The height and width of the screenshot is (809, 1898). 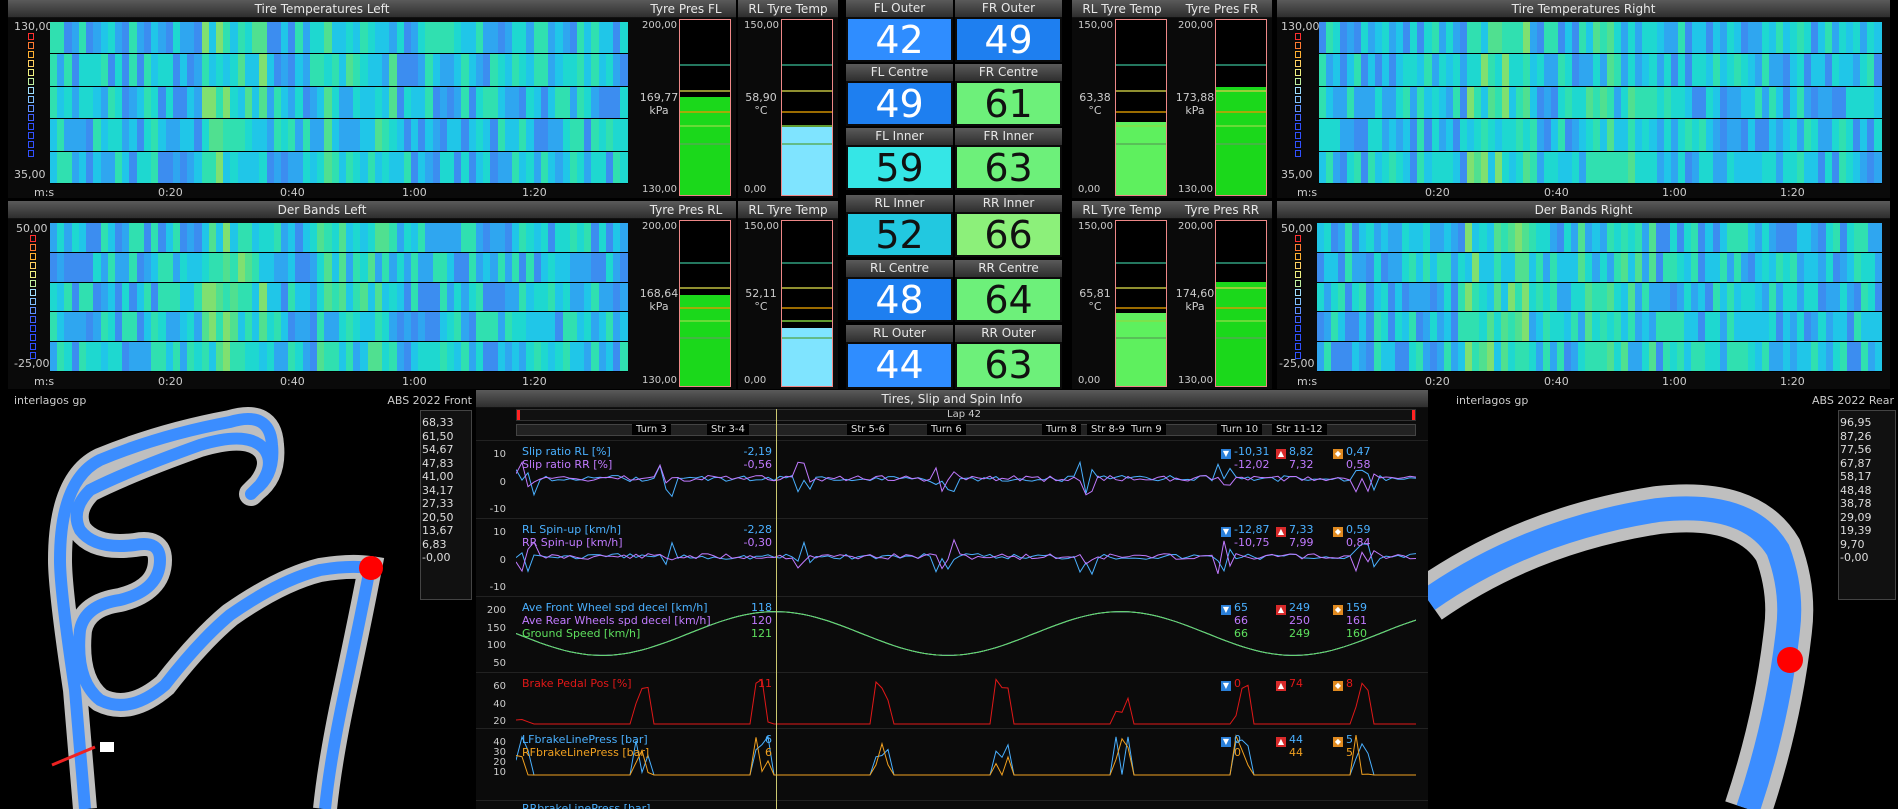 I want to click on color-scale, so click(x=33, y=298).